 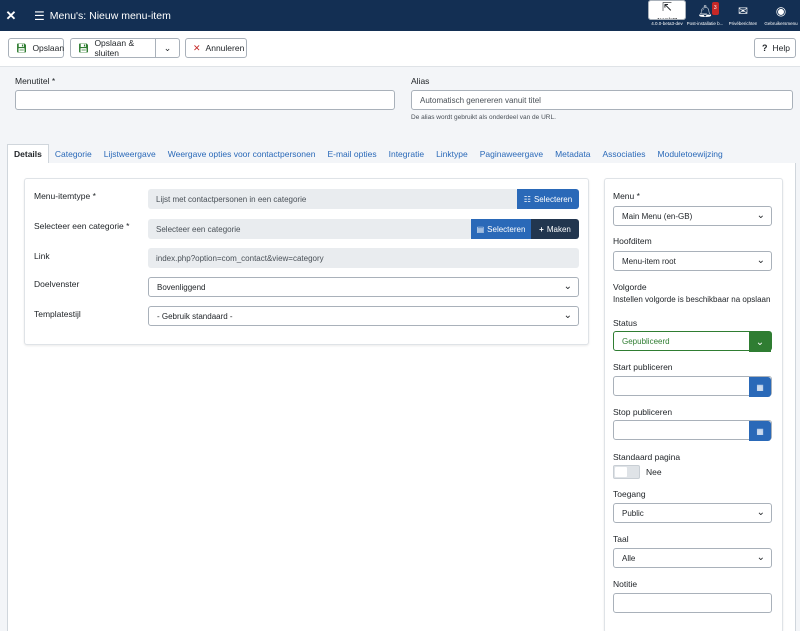 What do you see at coordinates (452, 154) in the screenshot?
I see `tab-link-type: Linktype` at bounding box center [452, 154].